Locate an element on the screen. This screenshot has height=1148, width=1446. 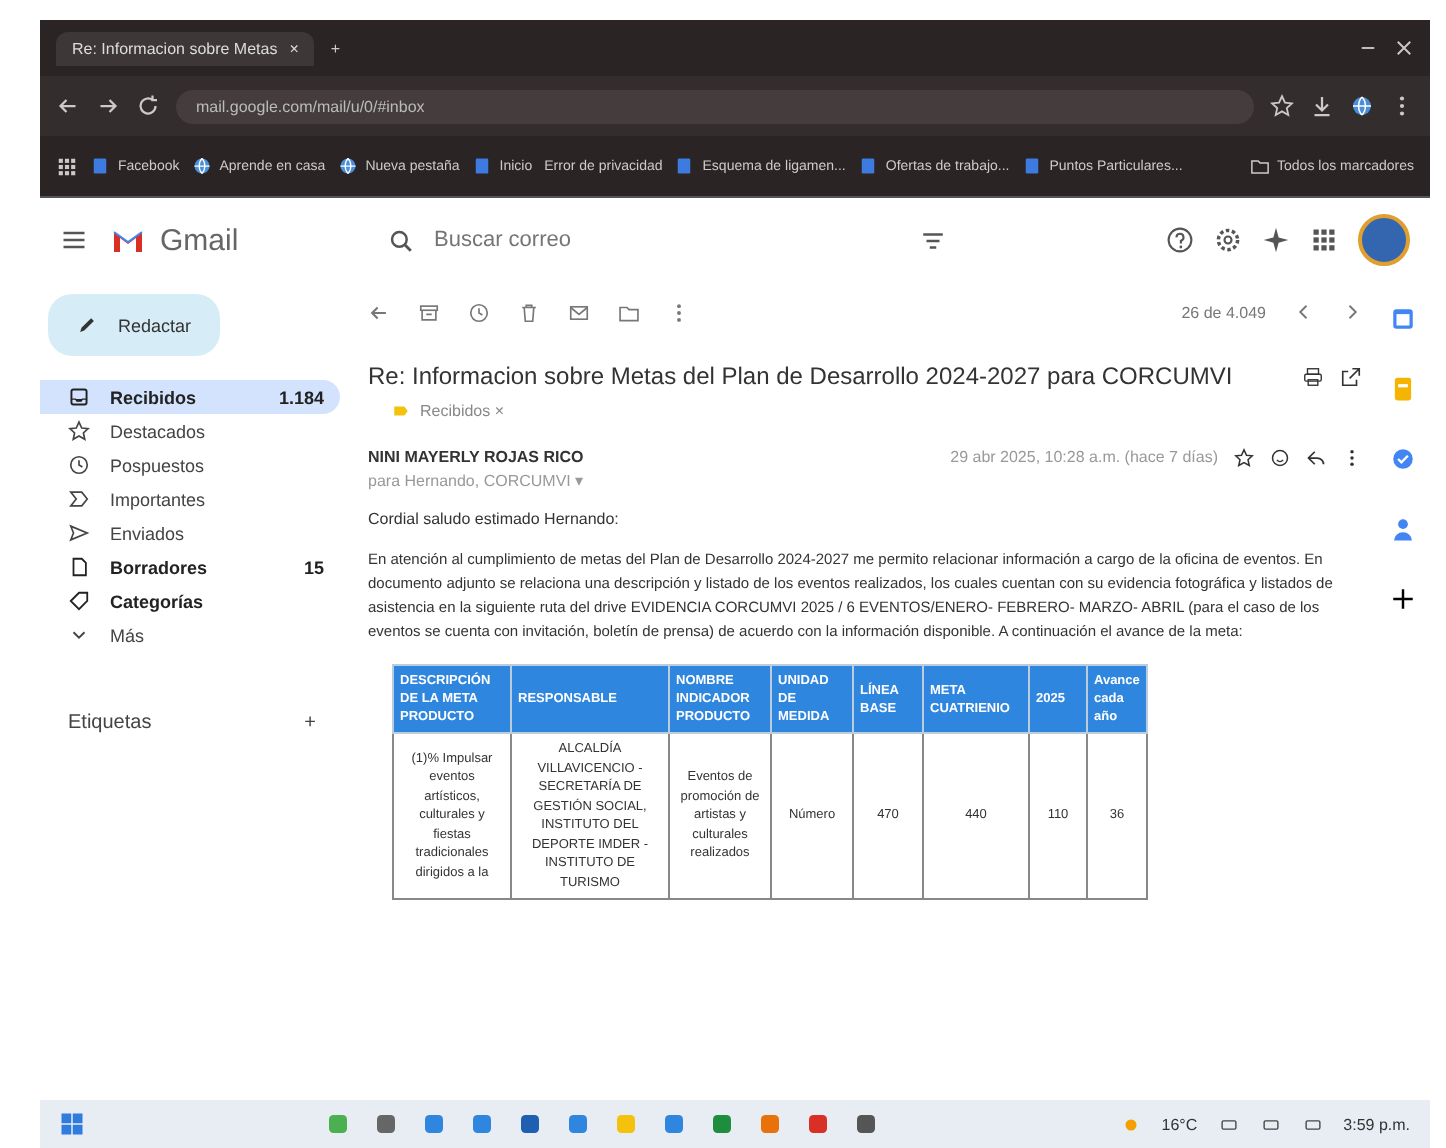
folder-item: Destacados is located at coordinates (190, 431).